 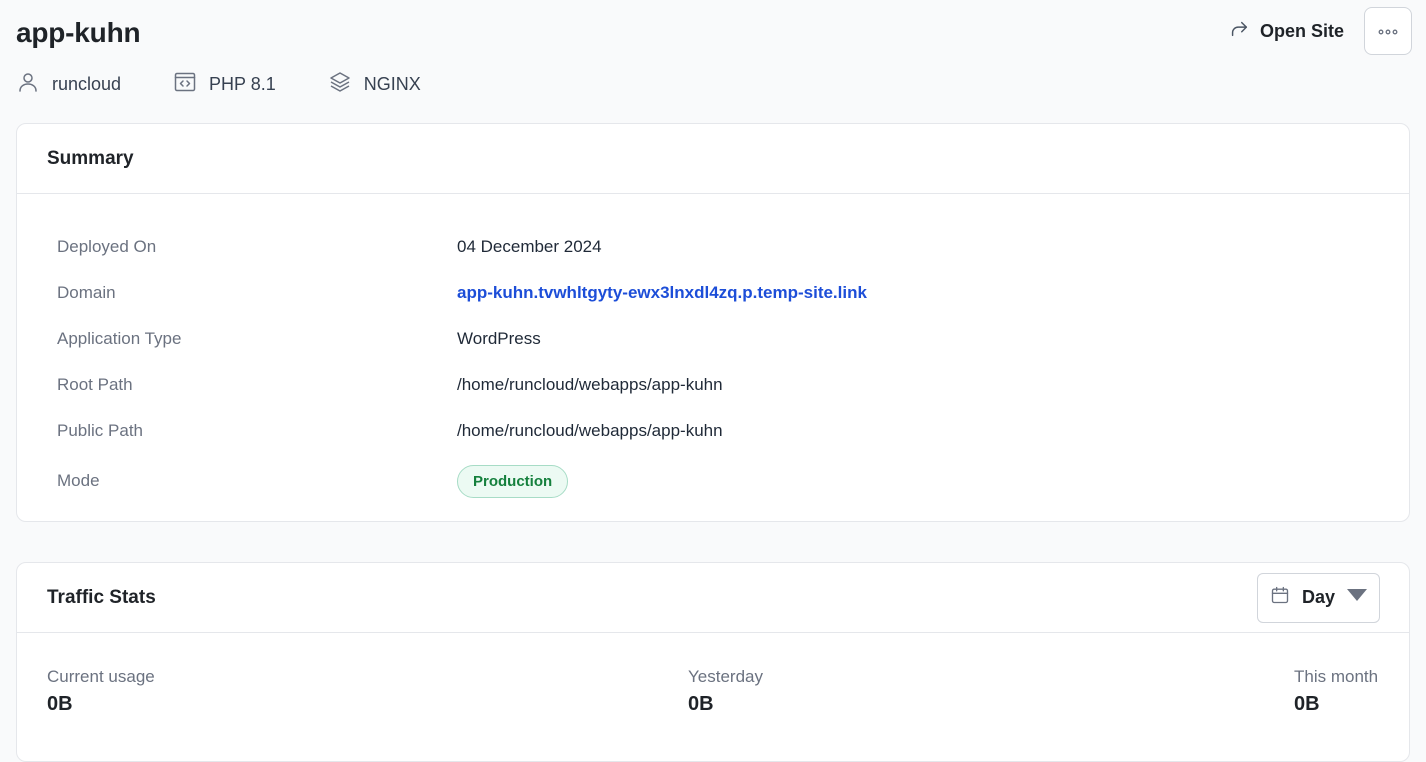 What do you see at coordinates (1357, 597) in the screenshot?
I see `caret-down-icon` at bounding box center [1357, 597].